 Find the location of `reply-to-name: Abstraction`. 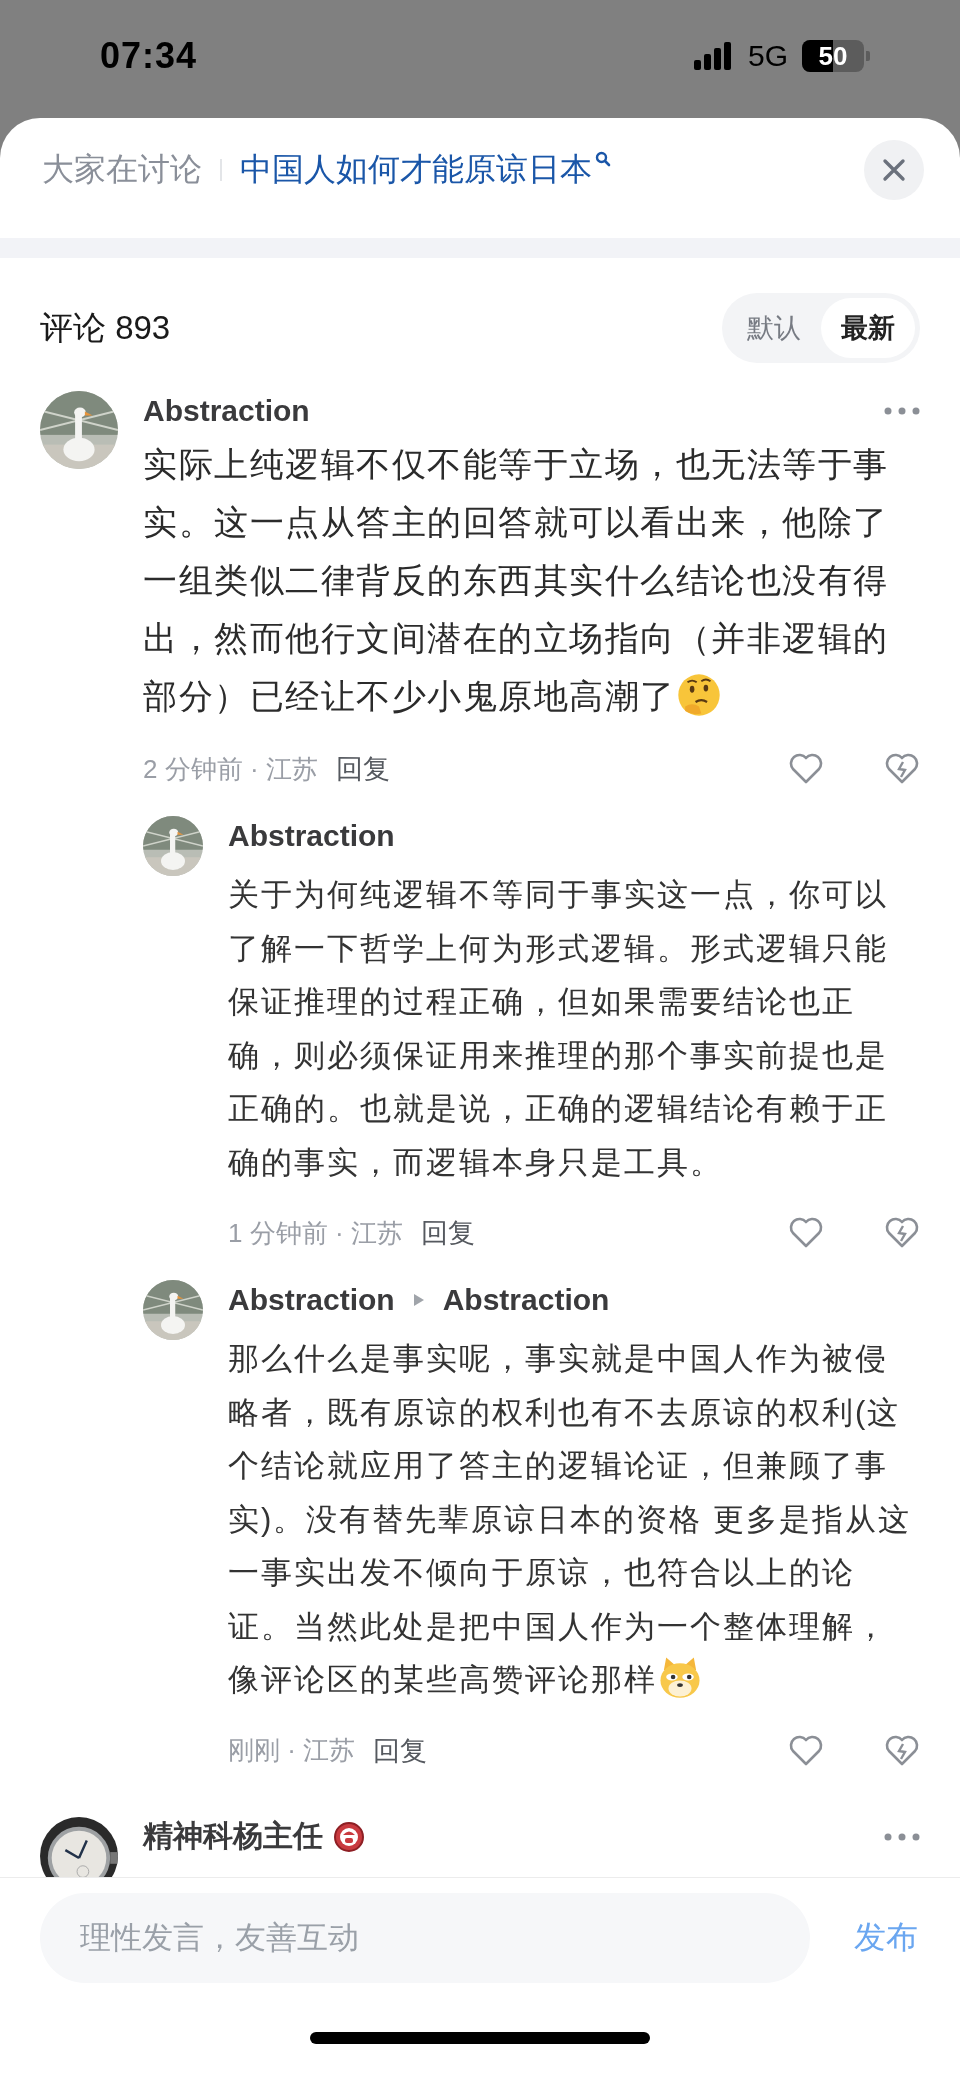

reply-to-name: Abstraction is located at coordinates (526, 1300).